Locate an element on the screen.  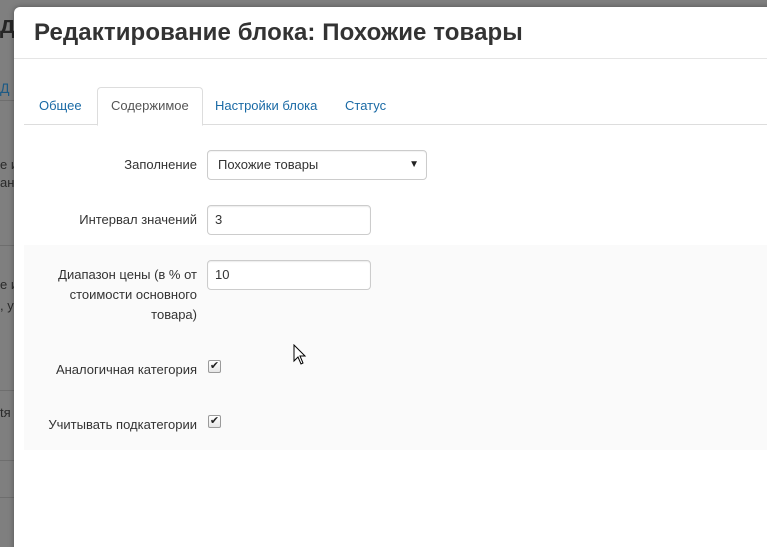
similar-category-label: Аналогичная категория is located at coordinates (126, 369).